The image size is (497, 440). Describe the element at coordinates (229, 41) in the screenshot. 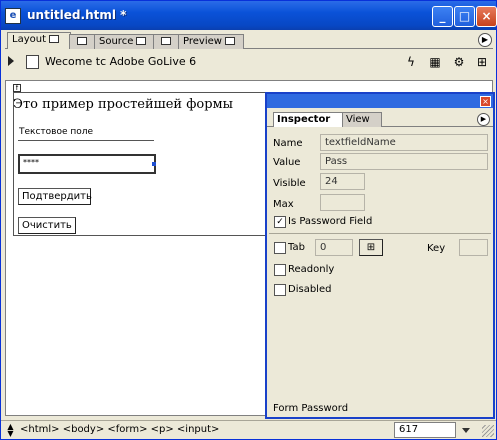

I see `preview-view-icon` at that location.